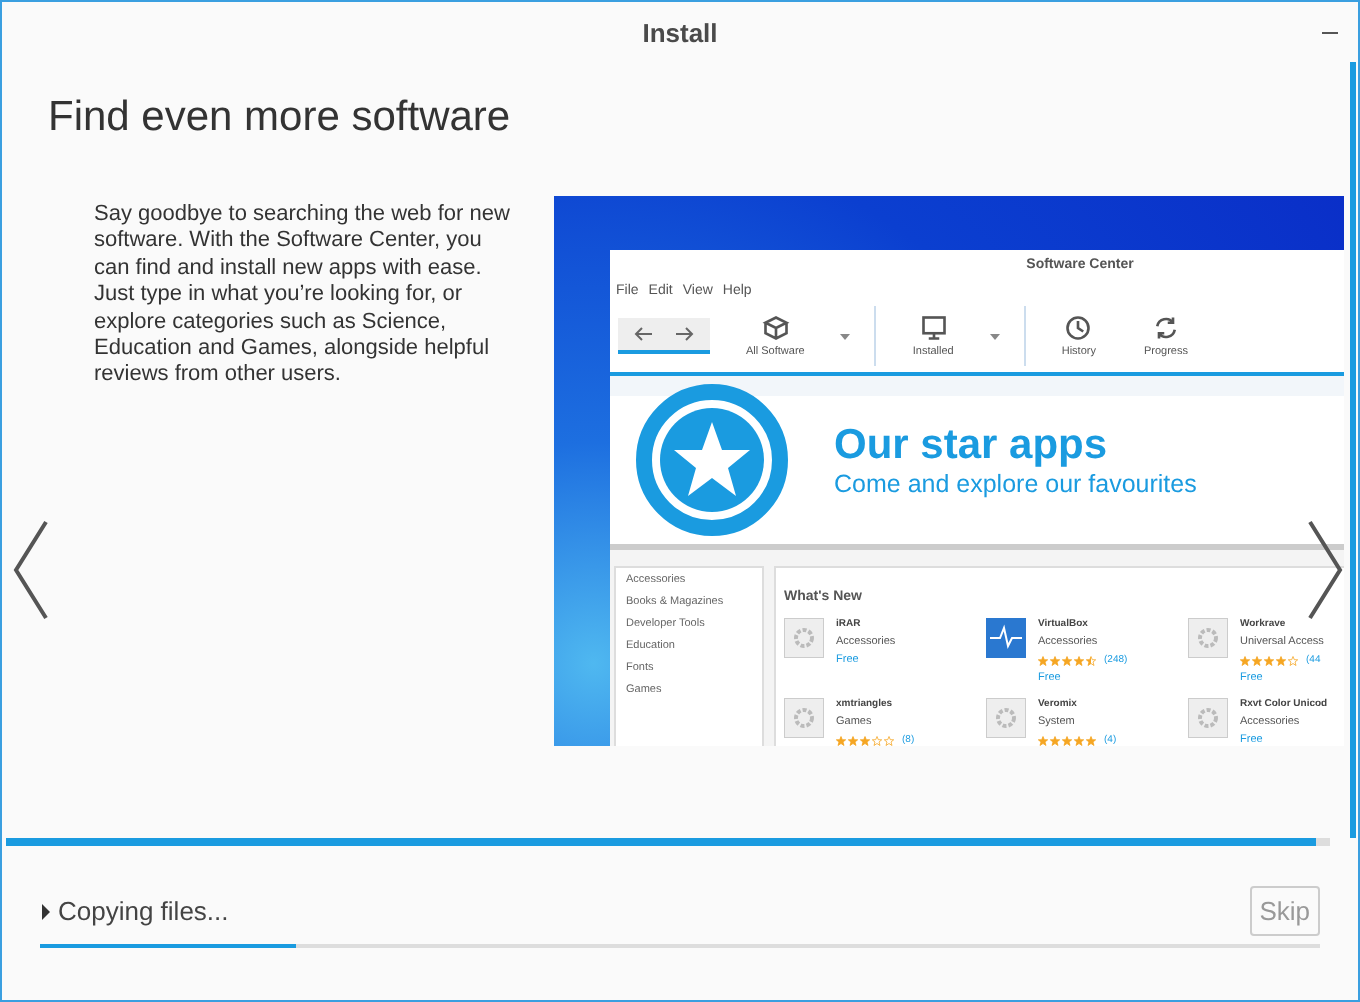  I want to click on slide-description: Say goodbye to searching the web for new software. With the Software Center, you can find and install new apps with ease. Just type in what you’re looking for, or explore categories such as Science, Education and Games, alongside helpful reviews from other users., so click(303, 296).